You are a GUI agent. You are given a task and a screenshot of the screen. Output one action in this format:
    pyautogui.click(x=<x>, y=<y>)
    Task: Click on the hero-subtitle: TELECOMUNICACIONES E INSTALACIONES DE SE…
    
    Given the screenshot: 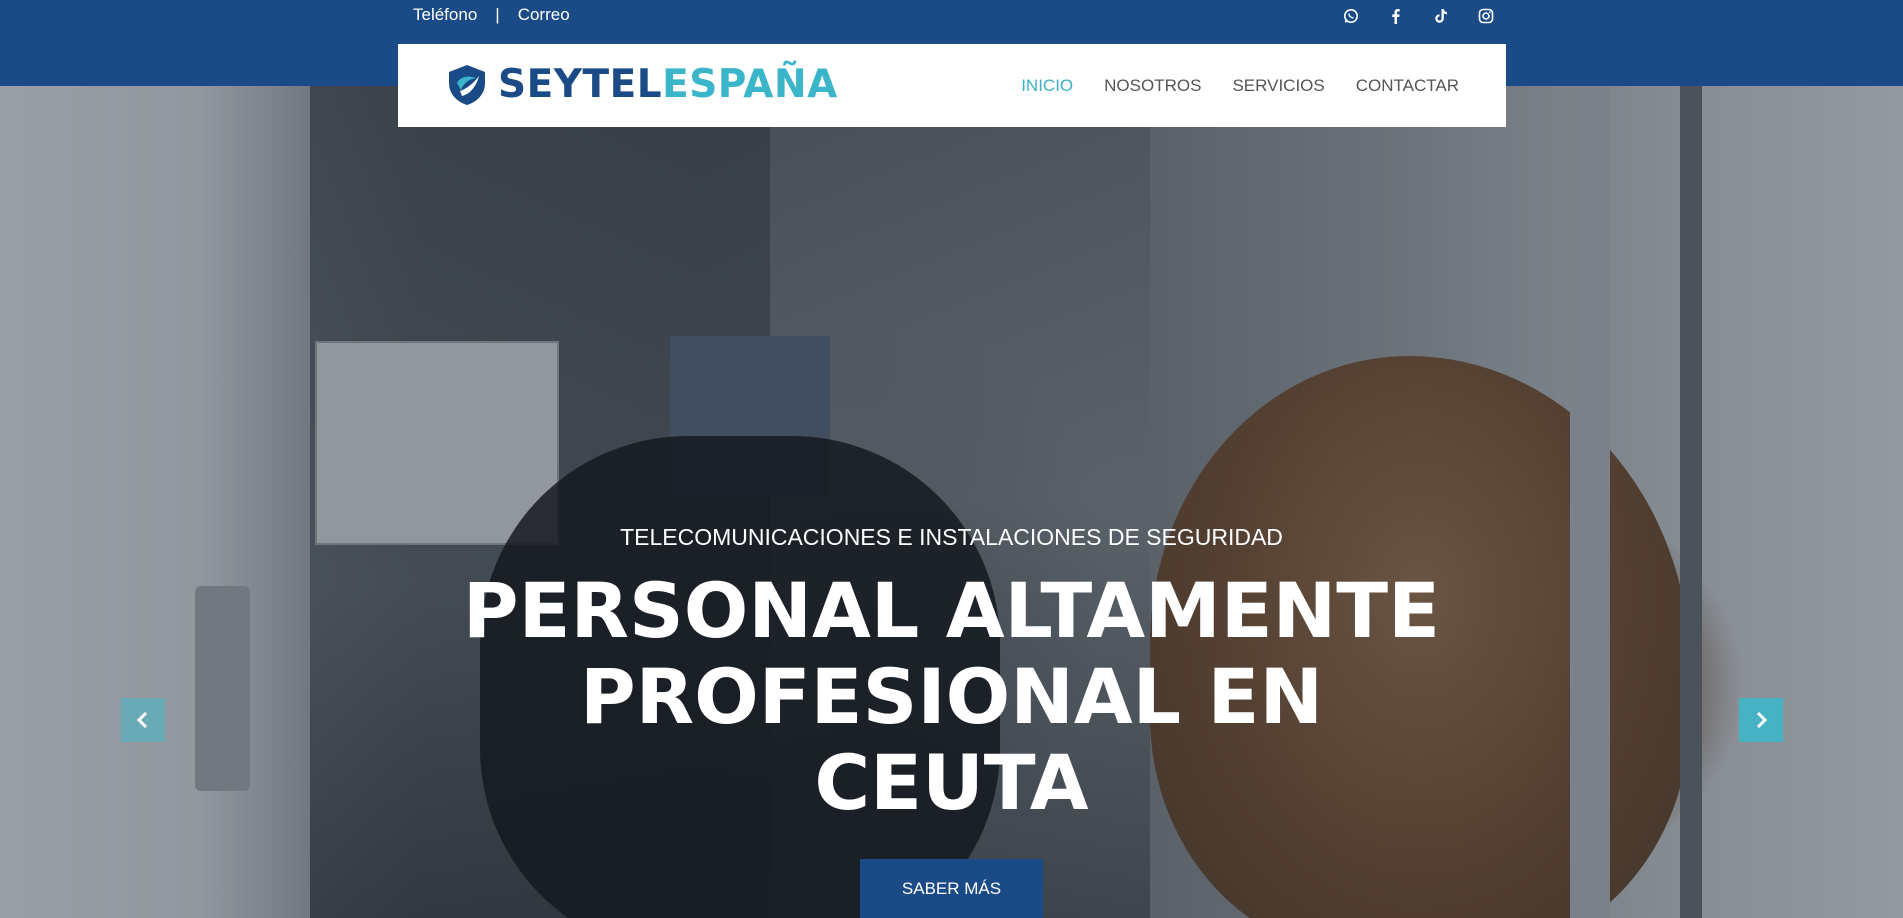 What is the action you would take?
    pyautogui.click(x=951, y=537)
    